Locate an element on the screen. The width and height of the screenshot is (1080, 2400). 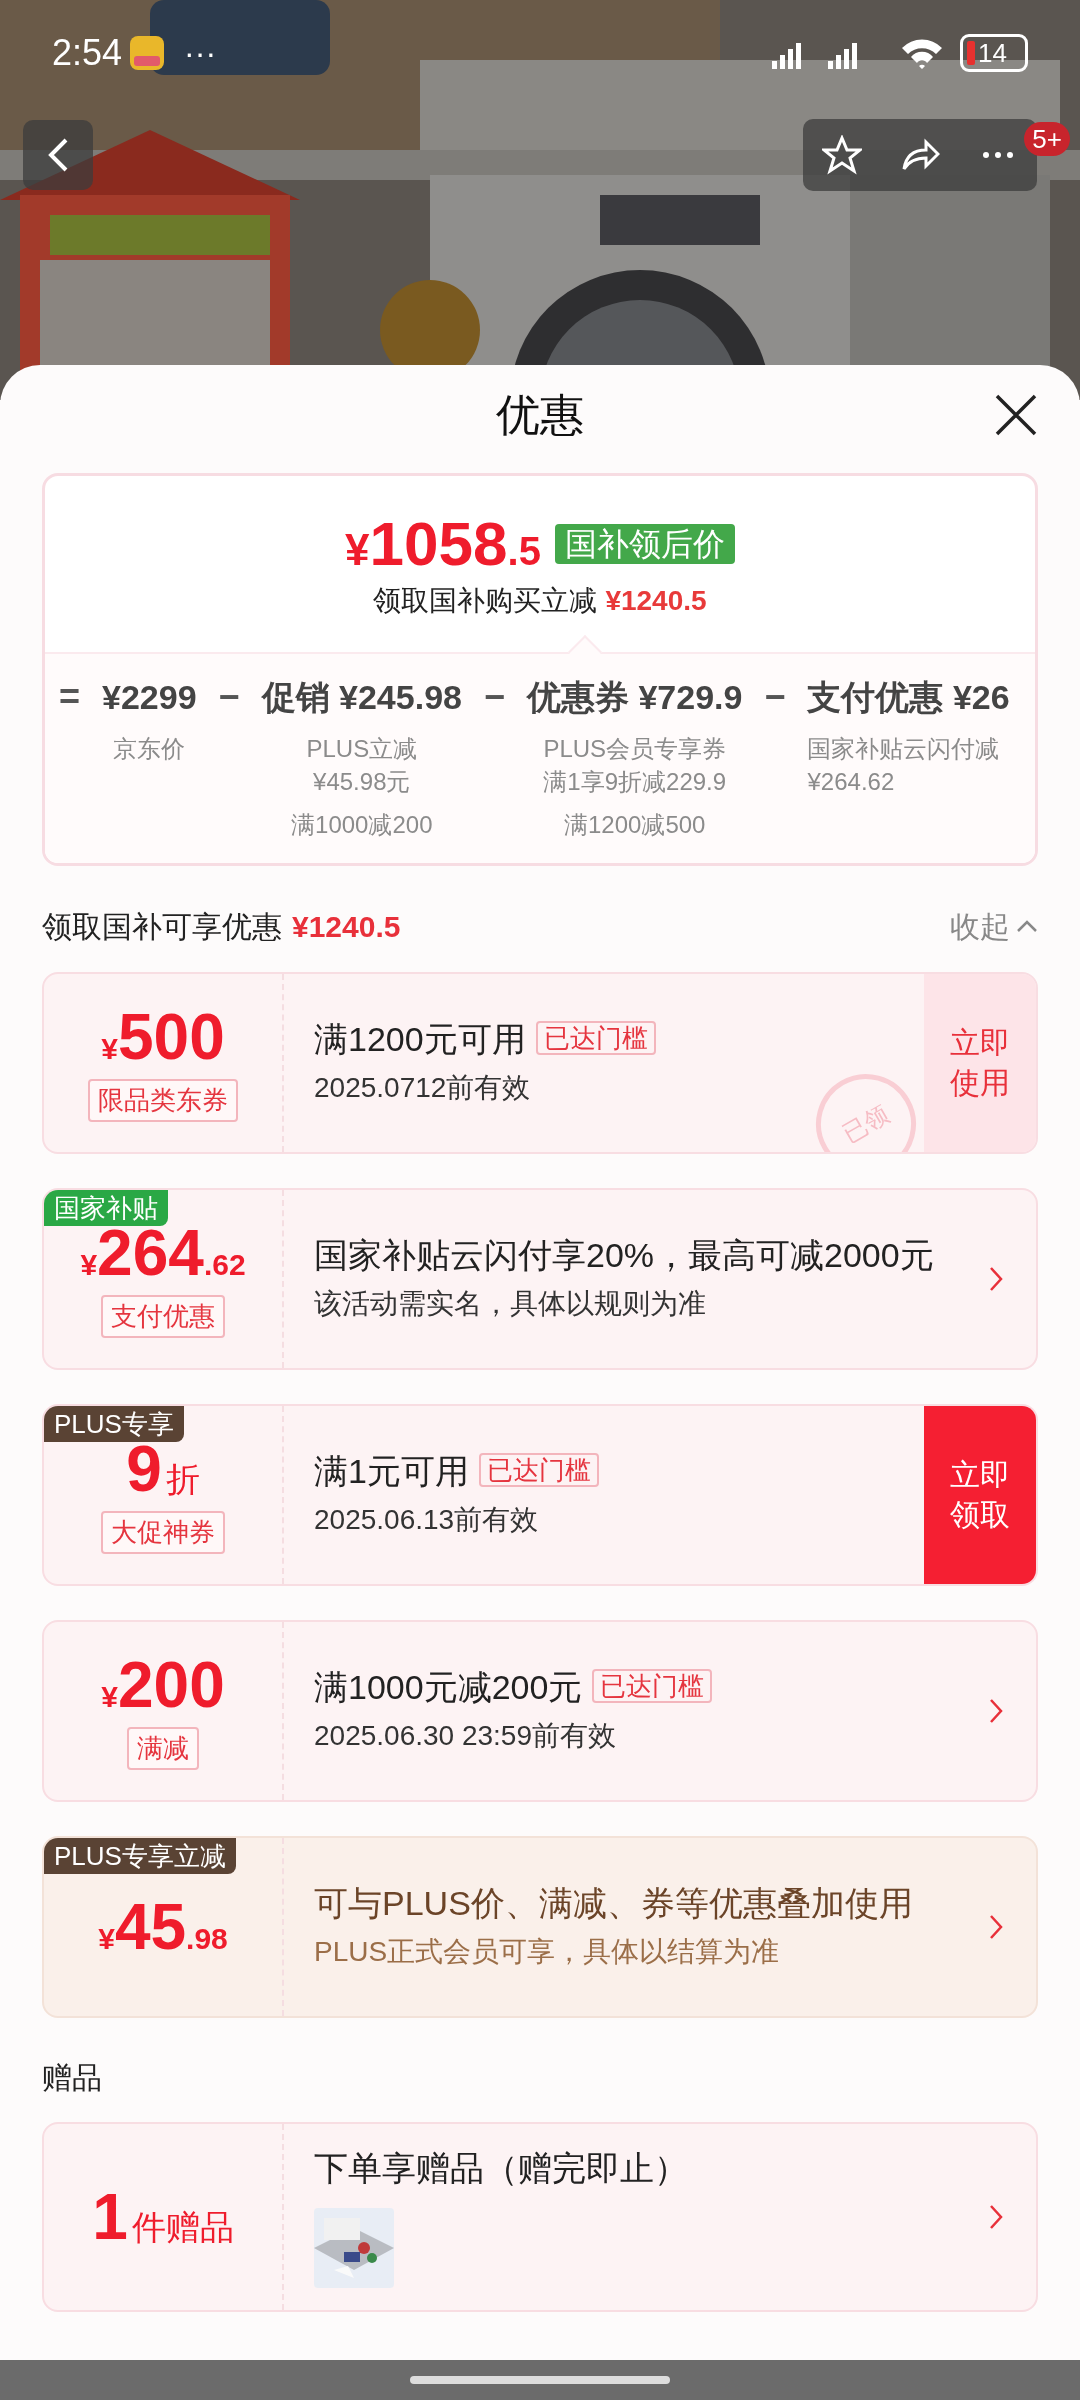
offer-amount: ¥500 is located at coordinates (163, 1036).